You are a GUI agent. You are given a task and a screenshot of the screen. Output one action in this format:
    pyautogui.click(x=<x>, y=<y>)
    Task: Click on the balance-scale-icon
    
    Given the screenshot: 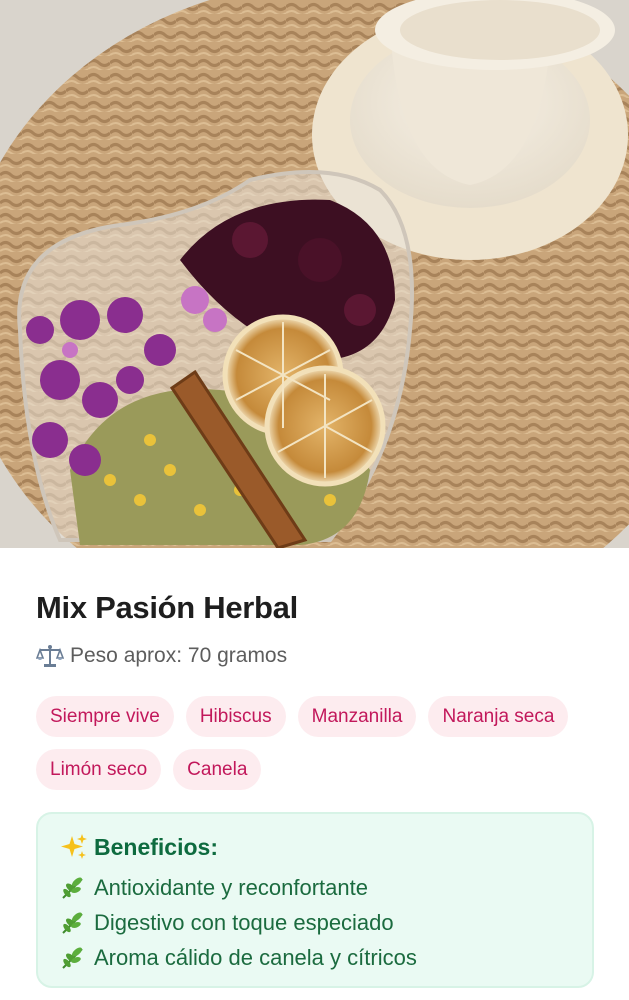 What is the action you would take?
    pyautogui.click(x=50, y=656)
    